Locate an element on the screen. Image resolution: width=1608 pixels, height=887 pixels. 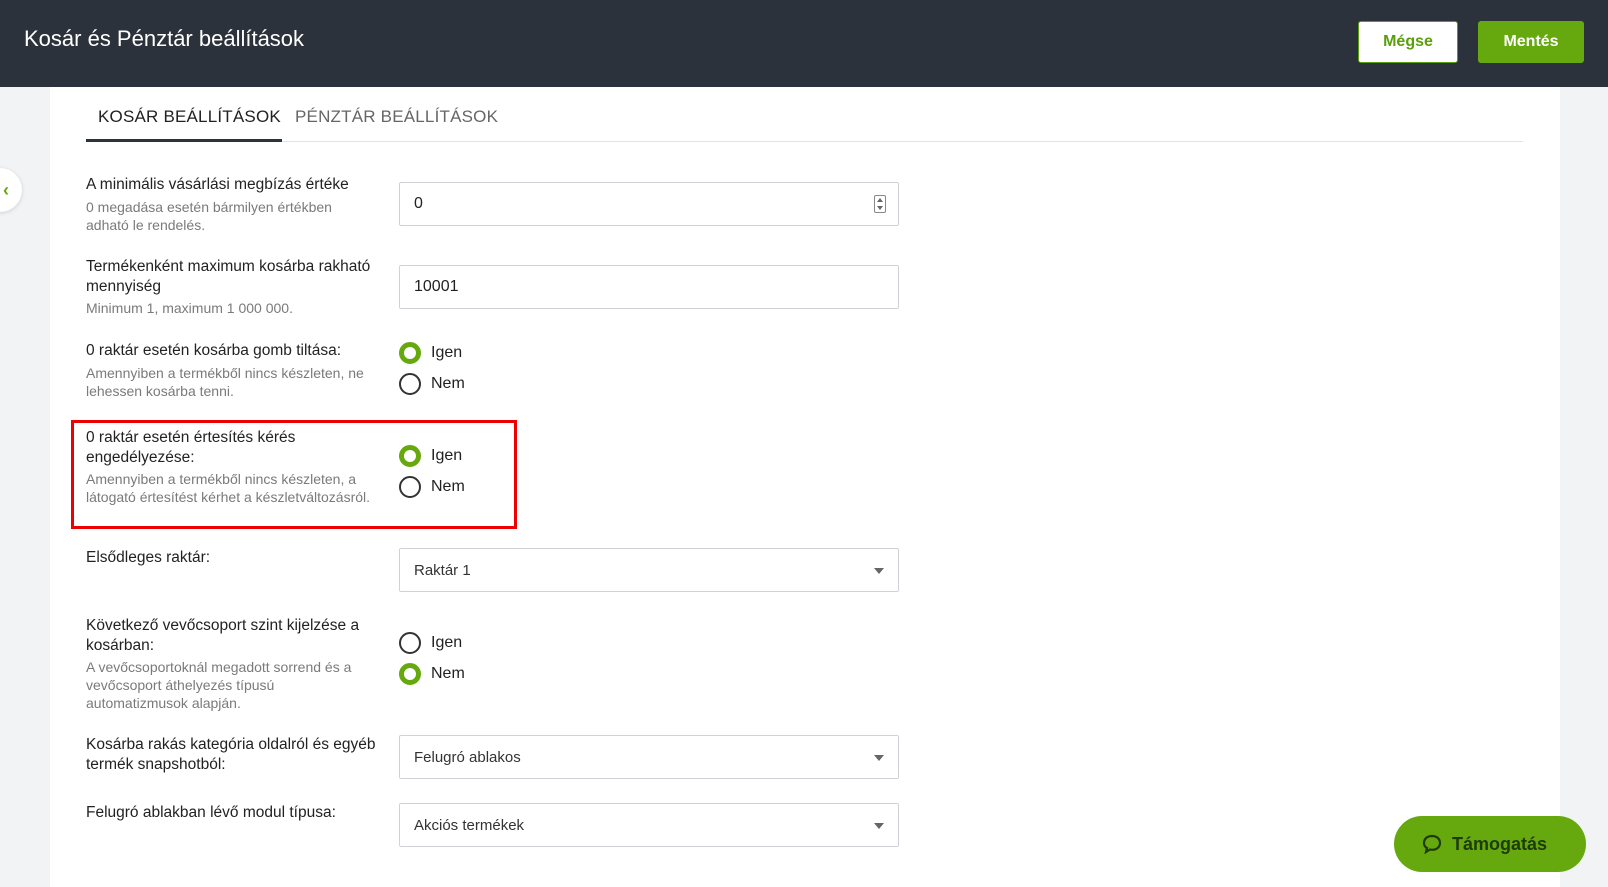
number-stepper-icon is located at coordinates (880, 204).